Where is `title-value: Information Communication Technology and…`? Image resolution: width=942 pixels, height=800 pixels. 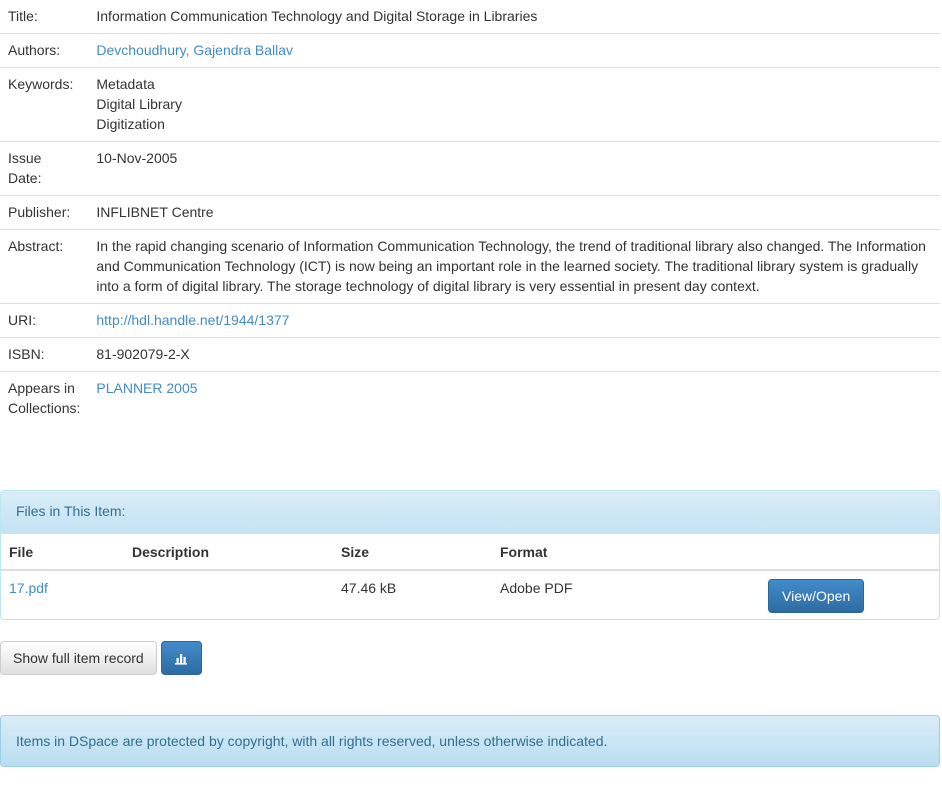
title-value: Information Communication Technology and… is located at coordinates (514, 17).